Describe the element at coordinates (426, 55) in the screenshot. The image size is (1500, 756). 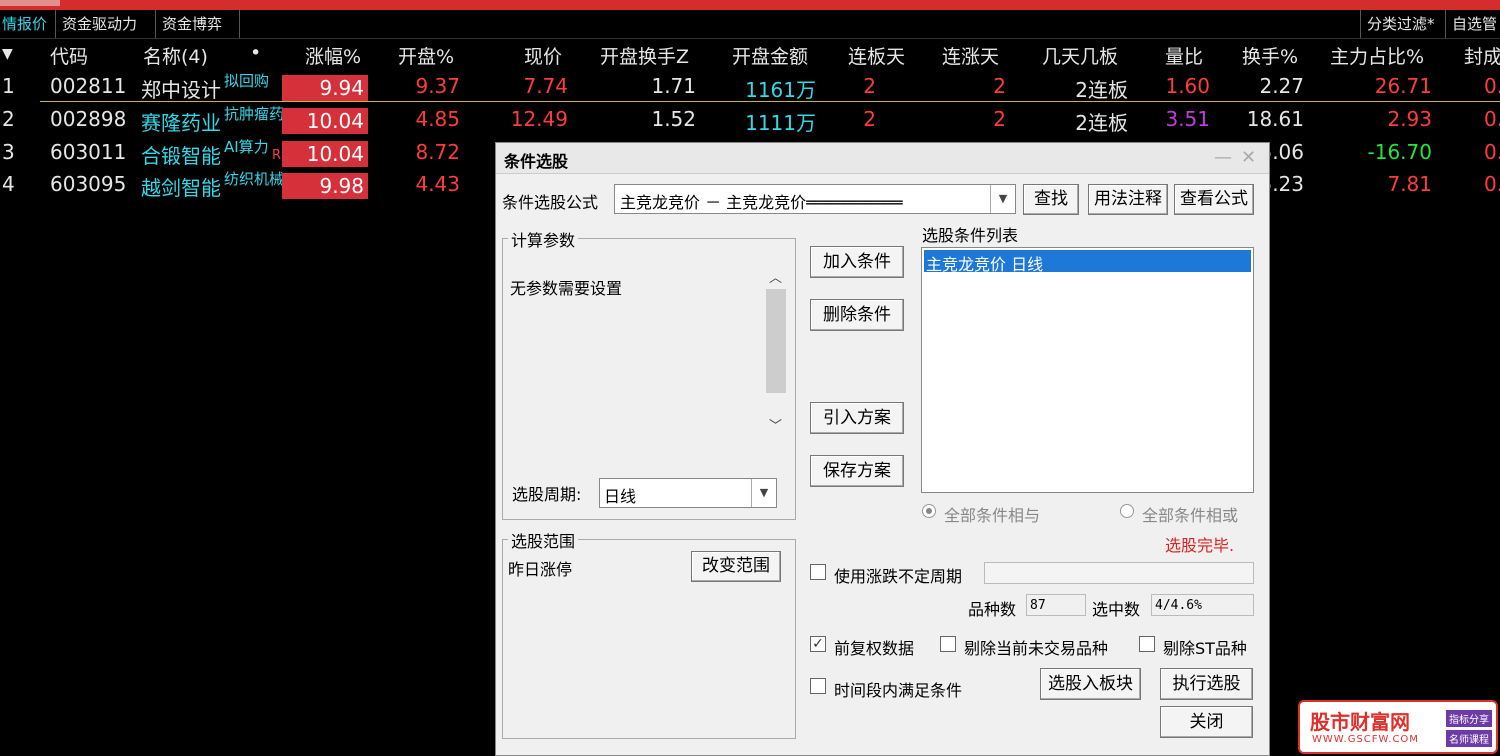
I see `col-open-pct: 开盘%` at that location.